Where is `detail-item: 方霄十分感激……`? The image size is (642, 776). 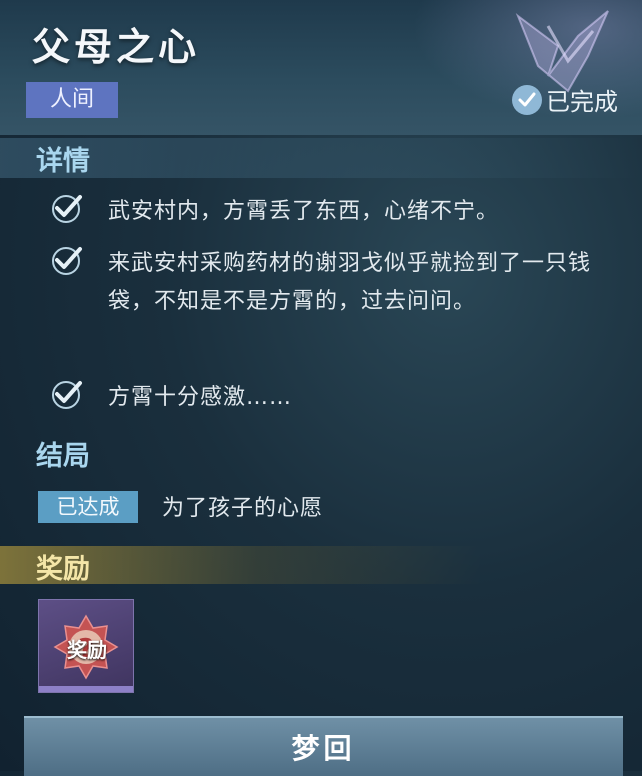
detail-item: 方霄十分感激…… is located at coordinates (338, 398).